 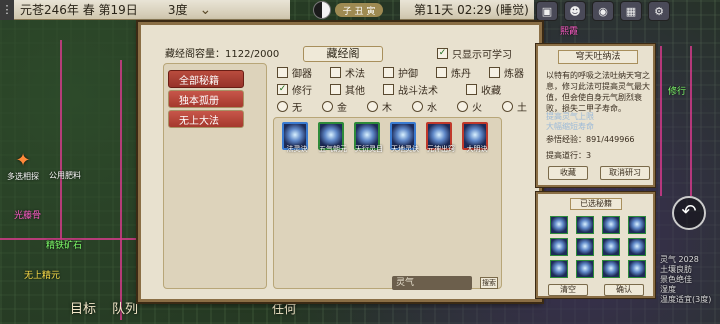 I want to click on book-effect: 提高灵气上限, so click(x=570, y=116).